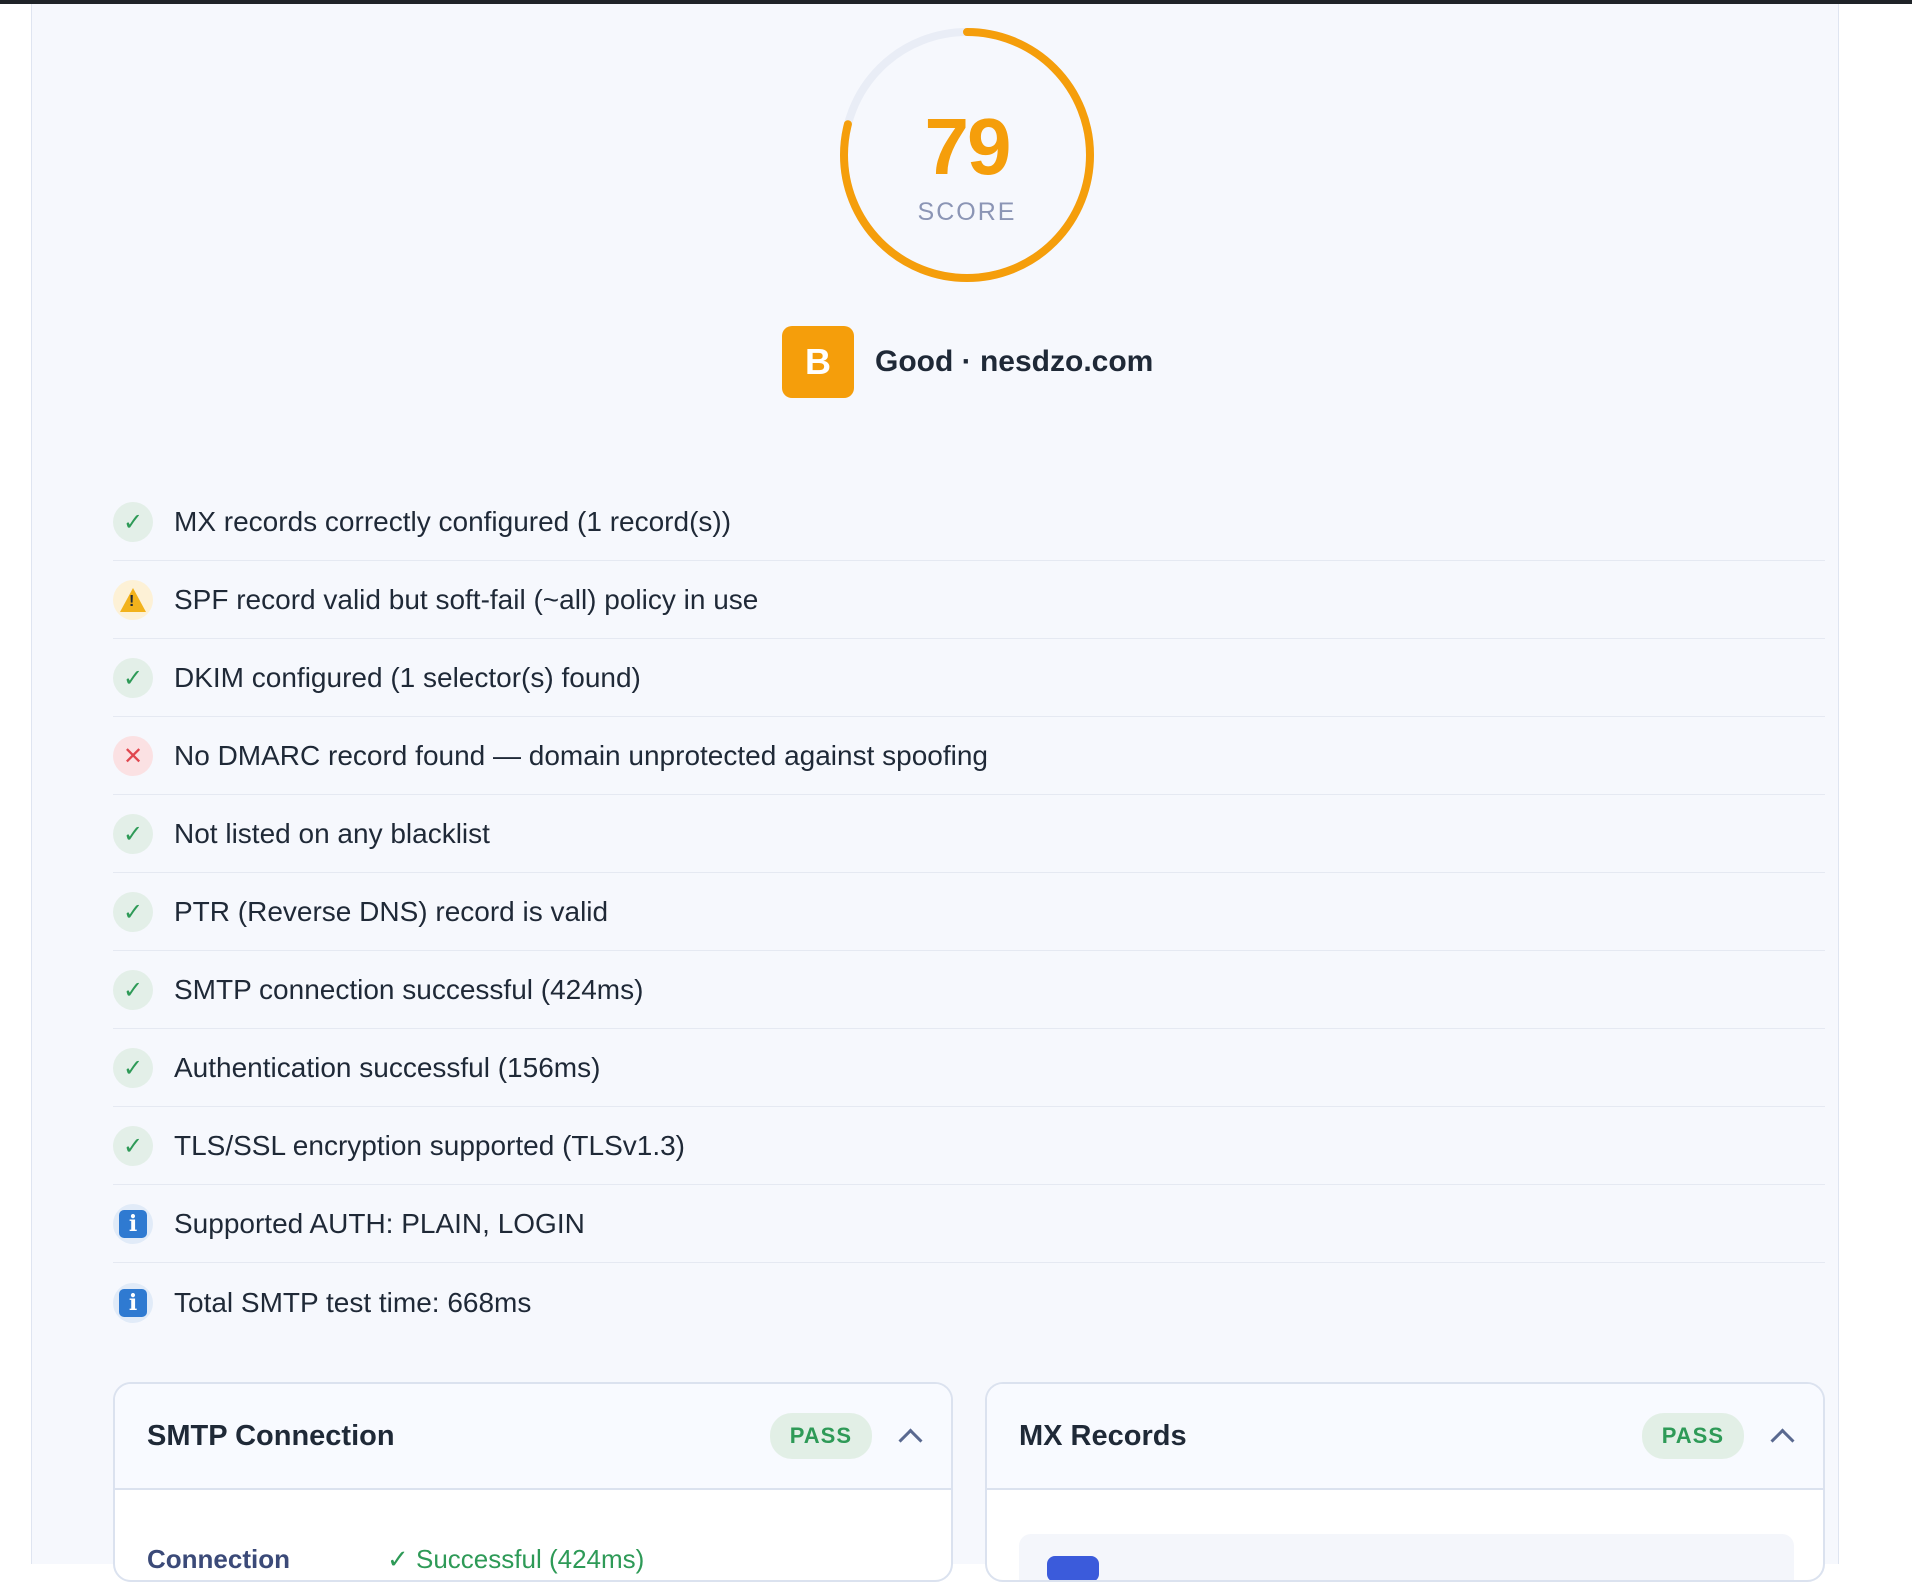 This screenshot has width=1912, height=1582. What do you see at coordinates (1014, 361) in the screenshot?
I see `grade-domain-text: Good · nesdzo.com` at bounding box center [1014, 361].